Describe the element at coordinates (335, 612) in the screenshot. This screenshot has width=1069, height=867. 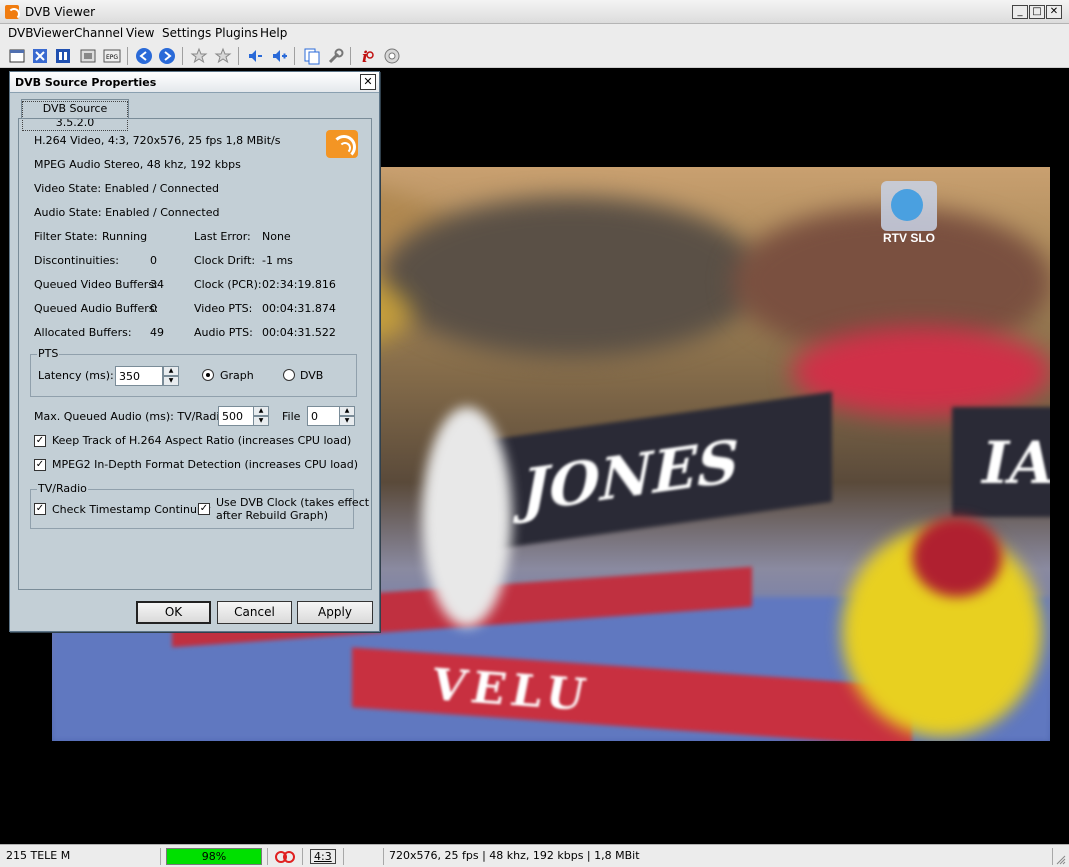
I see `apply-button: Apply` at that location.